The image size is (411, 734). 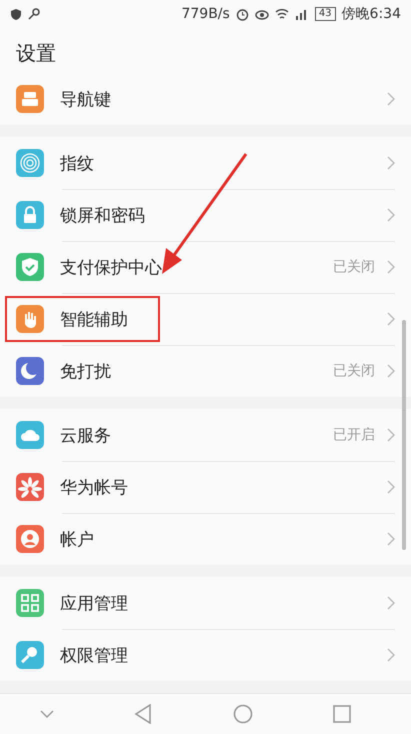 I want to click on row-status: 已开启, so click(x=354, y=435).